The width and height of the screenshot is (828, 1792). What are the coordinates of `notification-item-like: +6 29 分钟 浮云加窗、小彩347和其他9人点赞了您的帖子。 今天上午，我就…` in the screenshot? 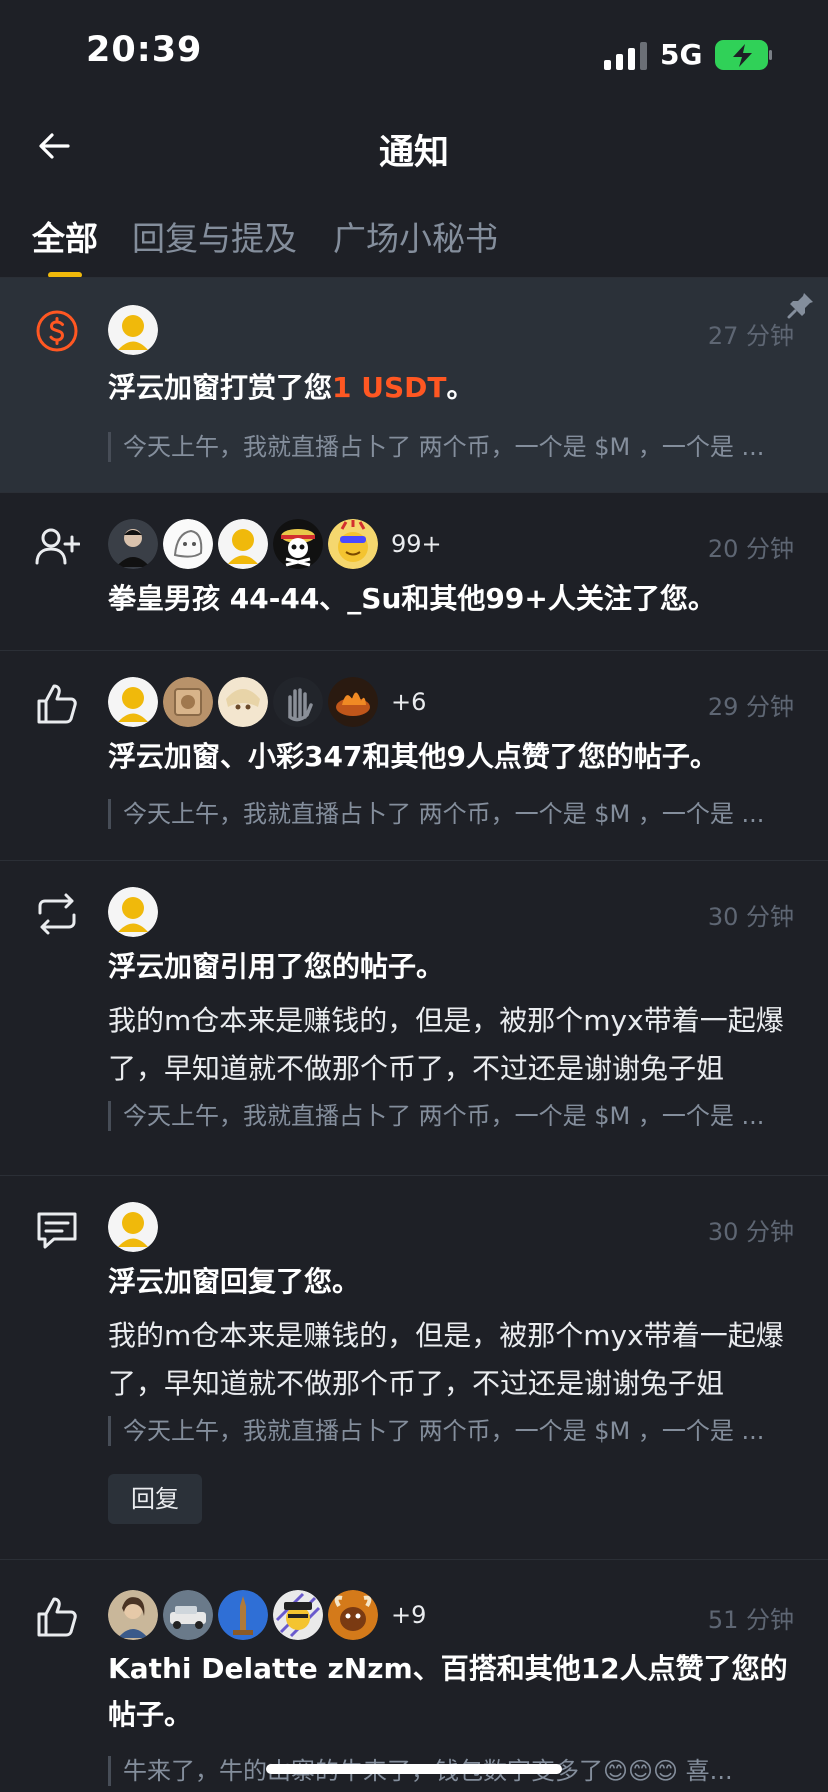 It's located at (414, 756).